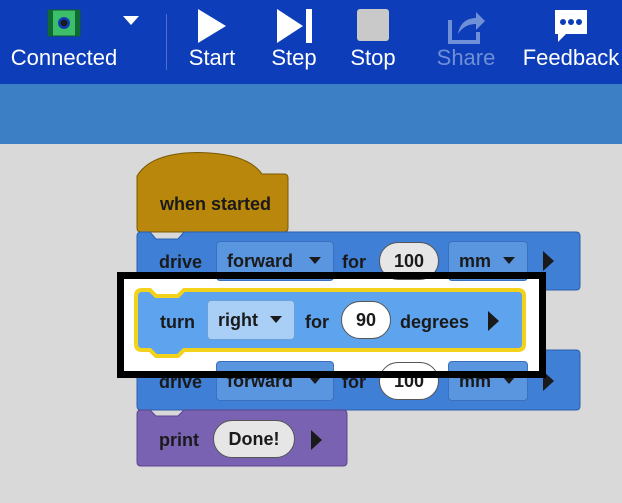 The height and width of the screenshot is (503, 622). I want to click on connection-button: Connected, so click(64, 42).